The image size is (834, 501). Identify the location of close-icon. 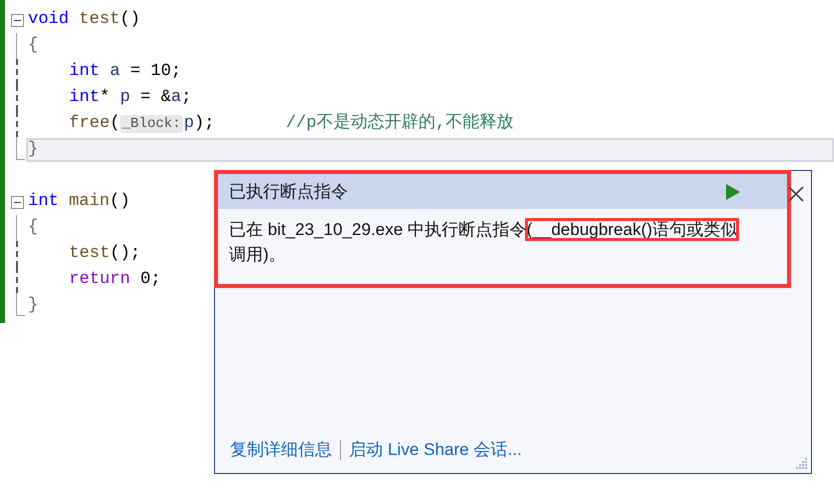
(796, 194).